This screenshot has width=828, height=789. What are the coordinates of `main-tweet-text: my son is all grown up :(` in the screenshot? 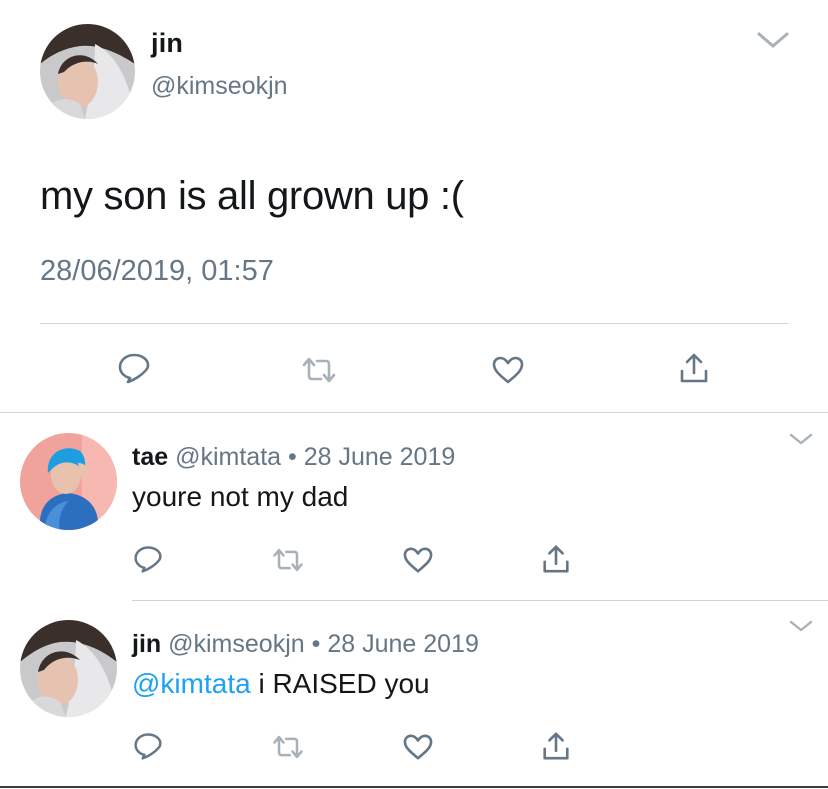 It's located at (252, 196).